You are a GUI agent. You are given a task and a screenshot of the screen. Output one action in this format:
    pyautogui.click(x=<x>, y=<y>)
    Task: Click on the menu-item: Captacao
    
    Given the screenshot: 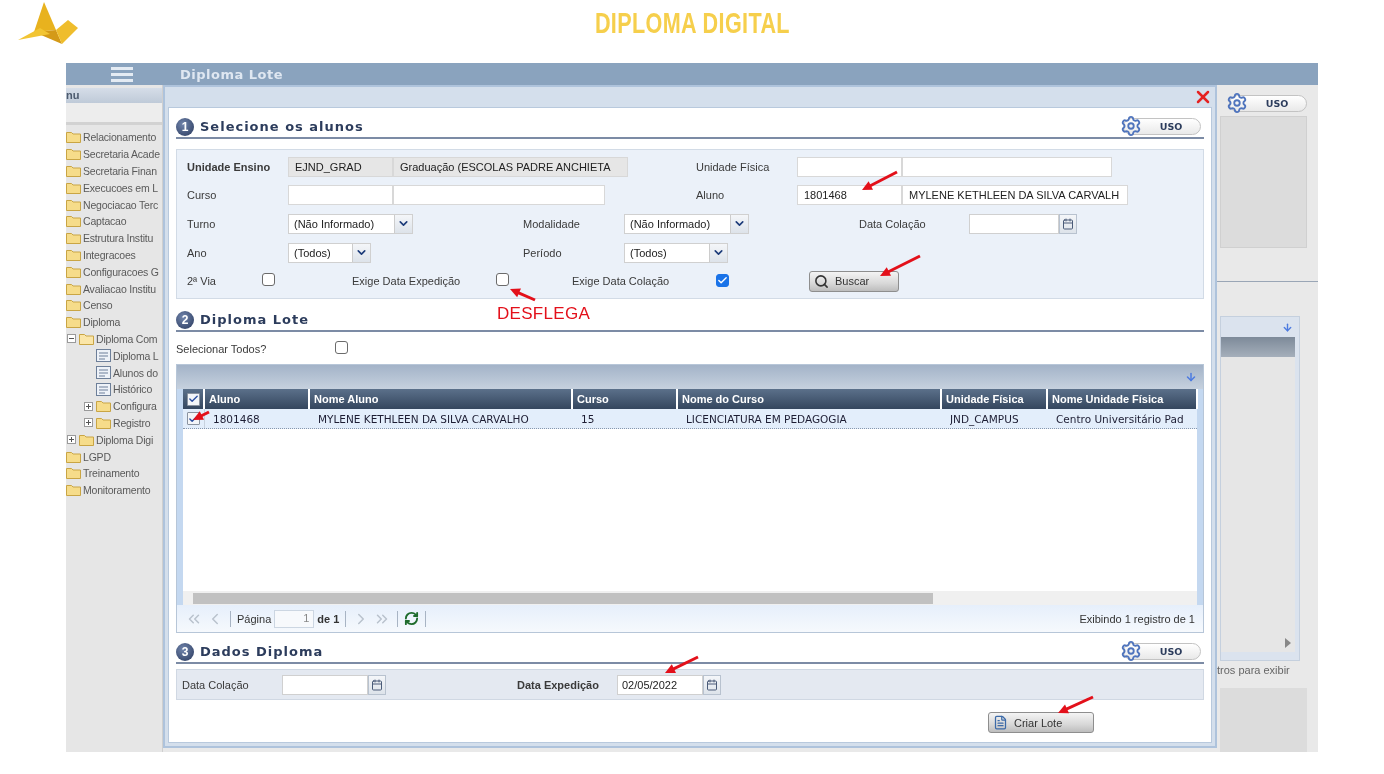 What is the action you would take?
    pyautogui.click(x=105, y=221)
    